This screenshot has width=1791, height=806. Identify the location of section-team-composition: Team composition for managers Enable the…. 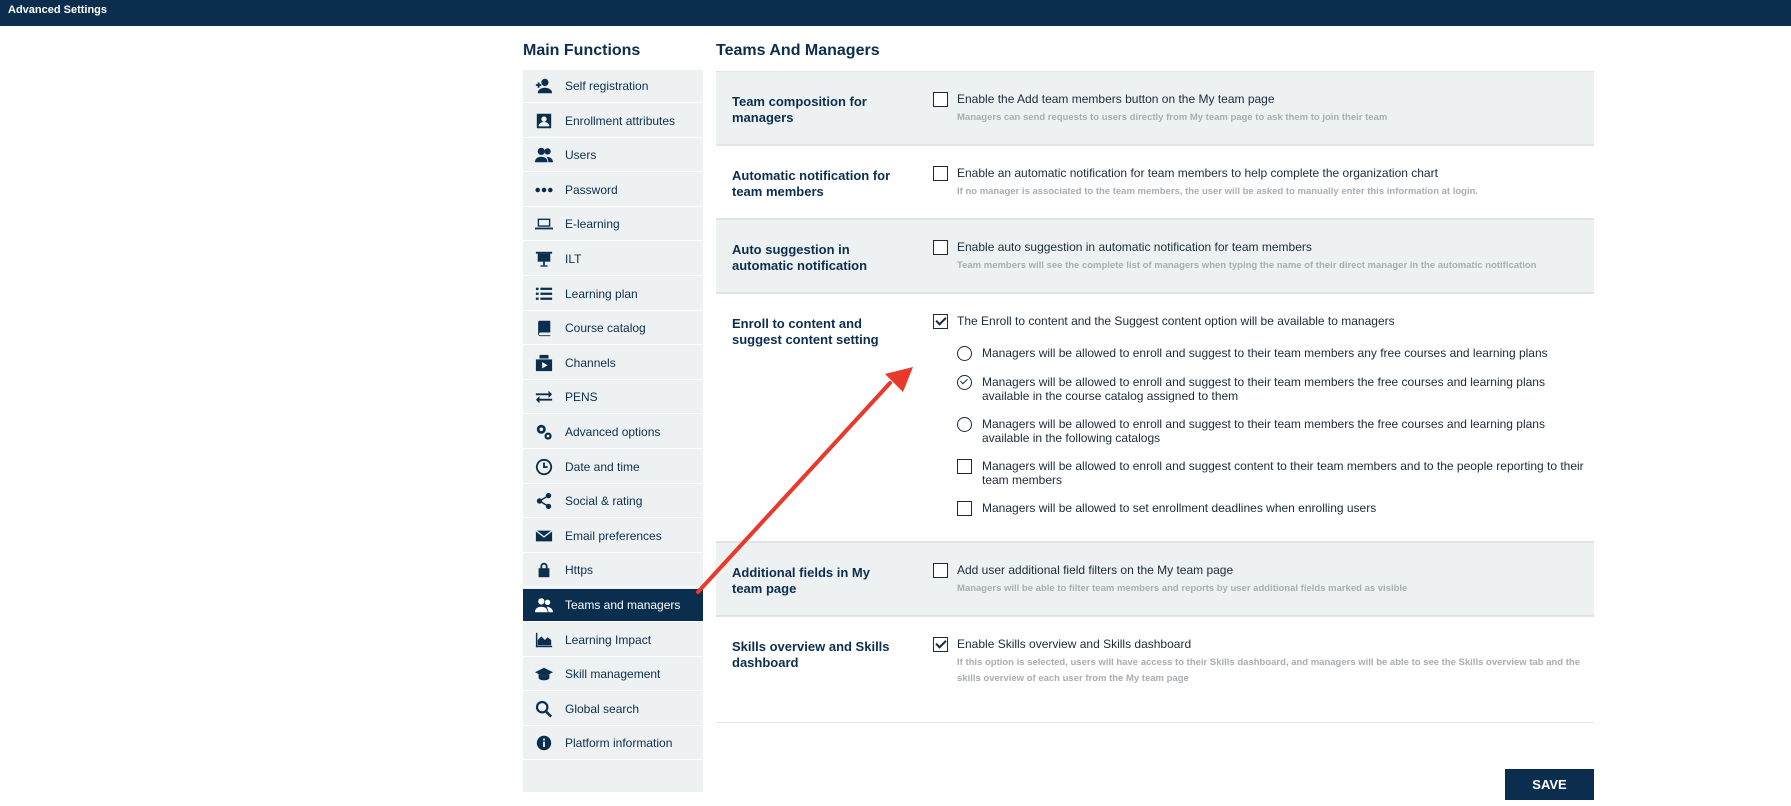
(1155, 108).